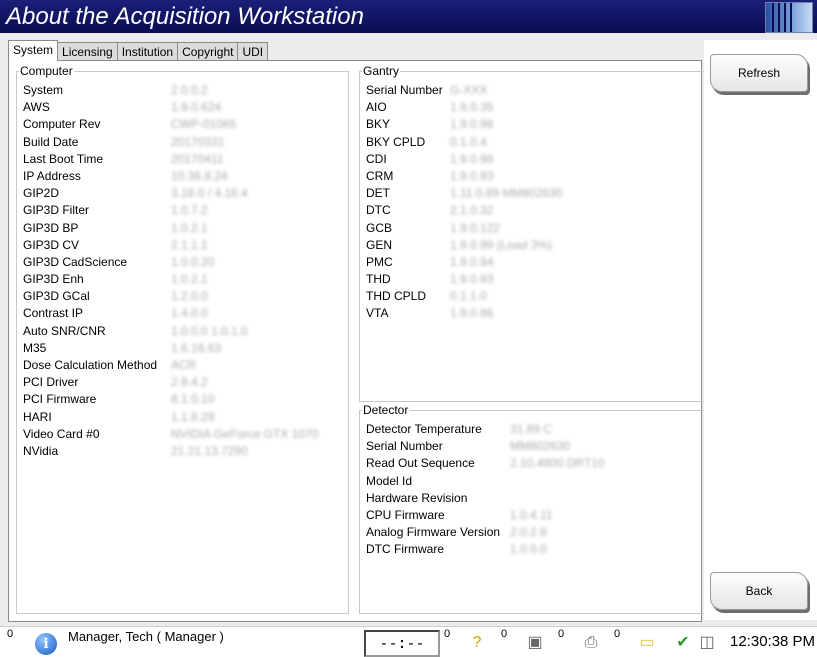 The image size is (817, 657). What do you see at coordinates (533, 296) in the screenshot?
I see `gantry-row: THD CPLD 0.1.1.0` at bounding box center [533, 296].